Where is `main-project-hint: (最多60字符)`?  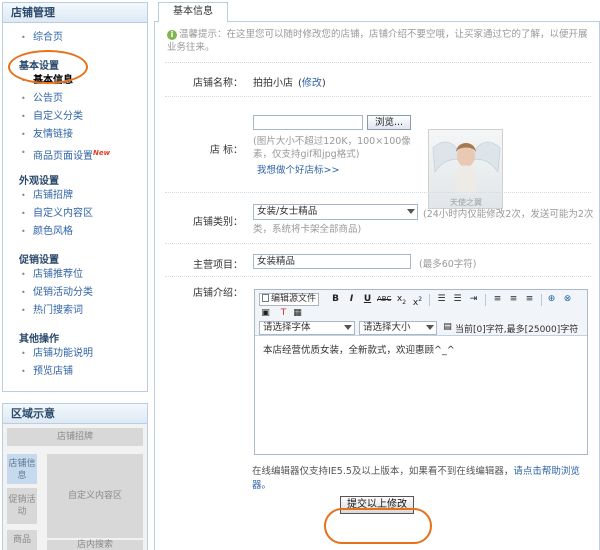
main-project-hint: (最多60字符) is located at coordinates (448, 264).